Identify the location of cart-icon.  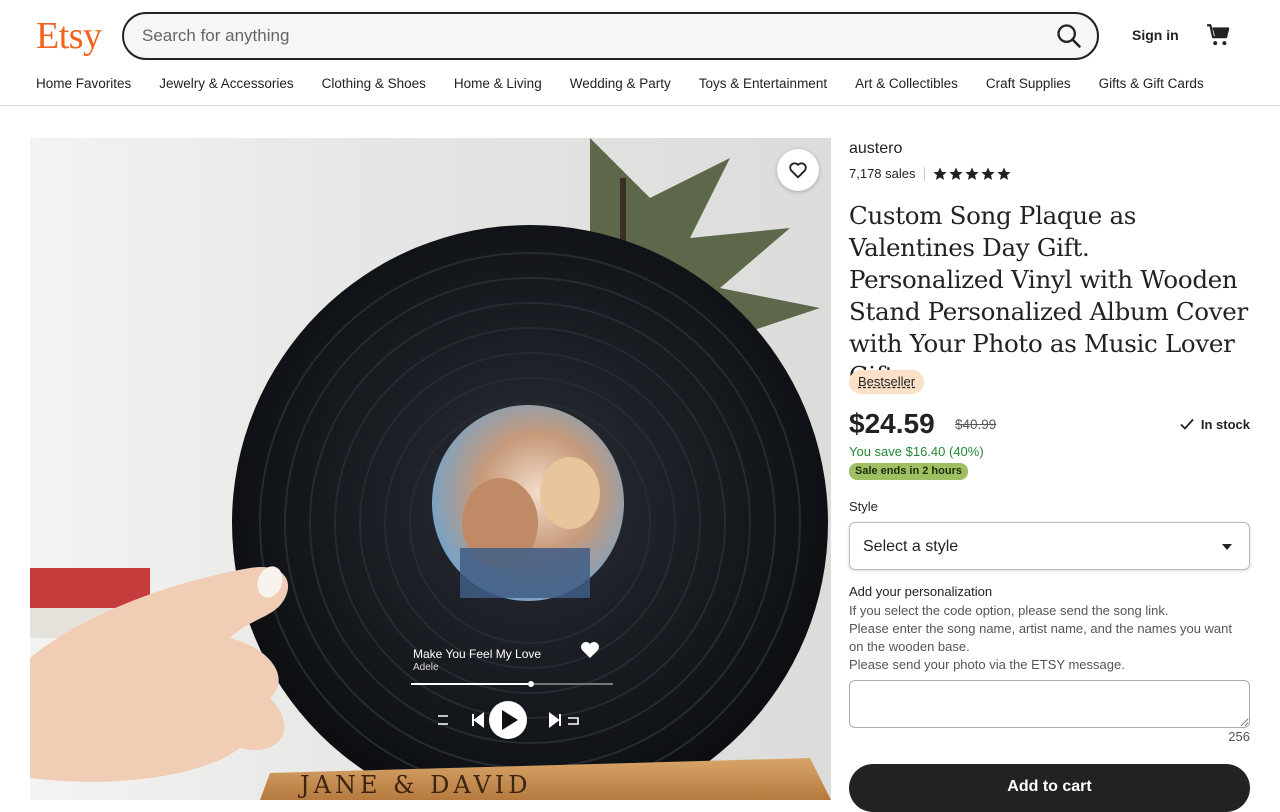
(1219, 35).